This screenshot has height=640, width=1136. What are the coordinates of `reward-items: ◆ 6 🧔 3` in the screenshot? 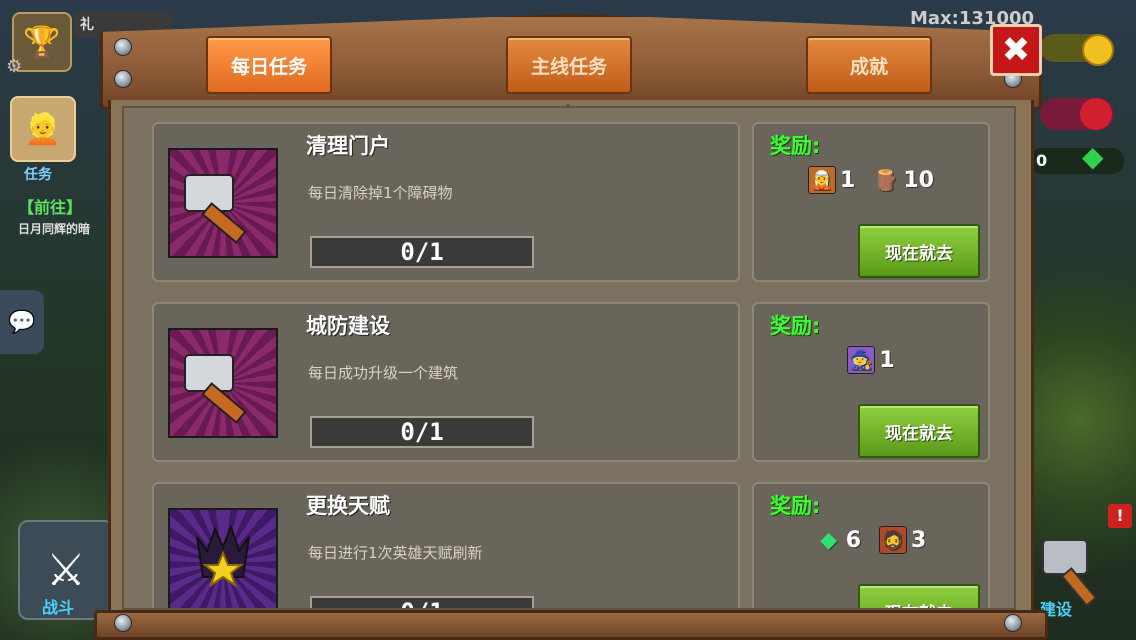 It's located at (871, 540).